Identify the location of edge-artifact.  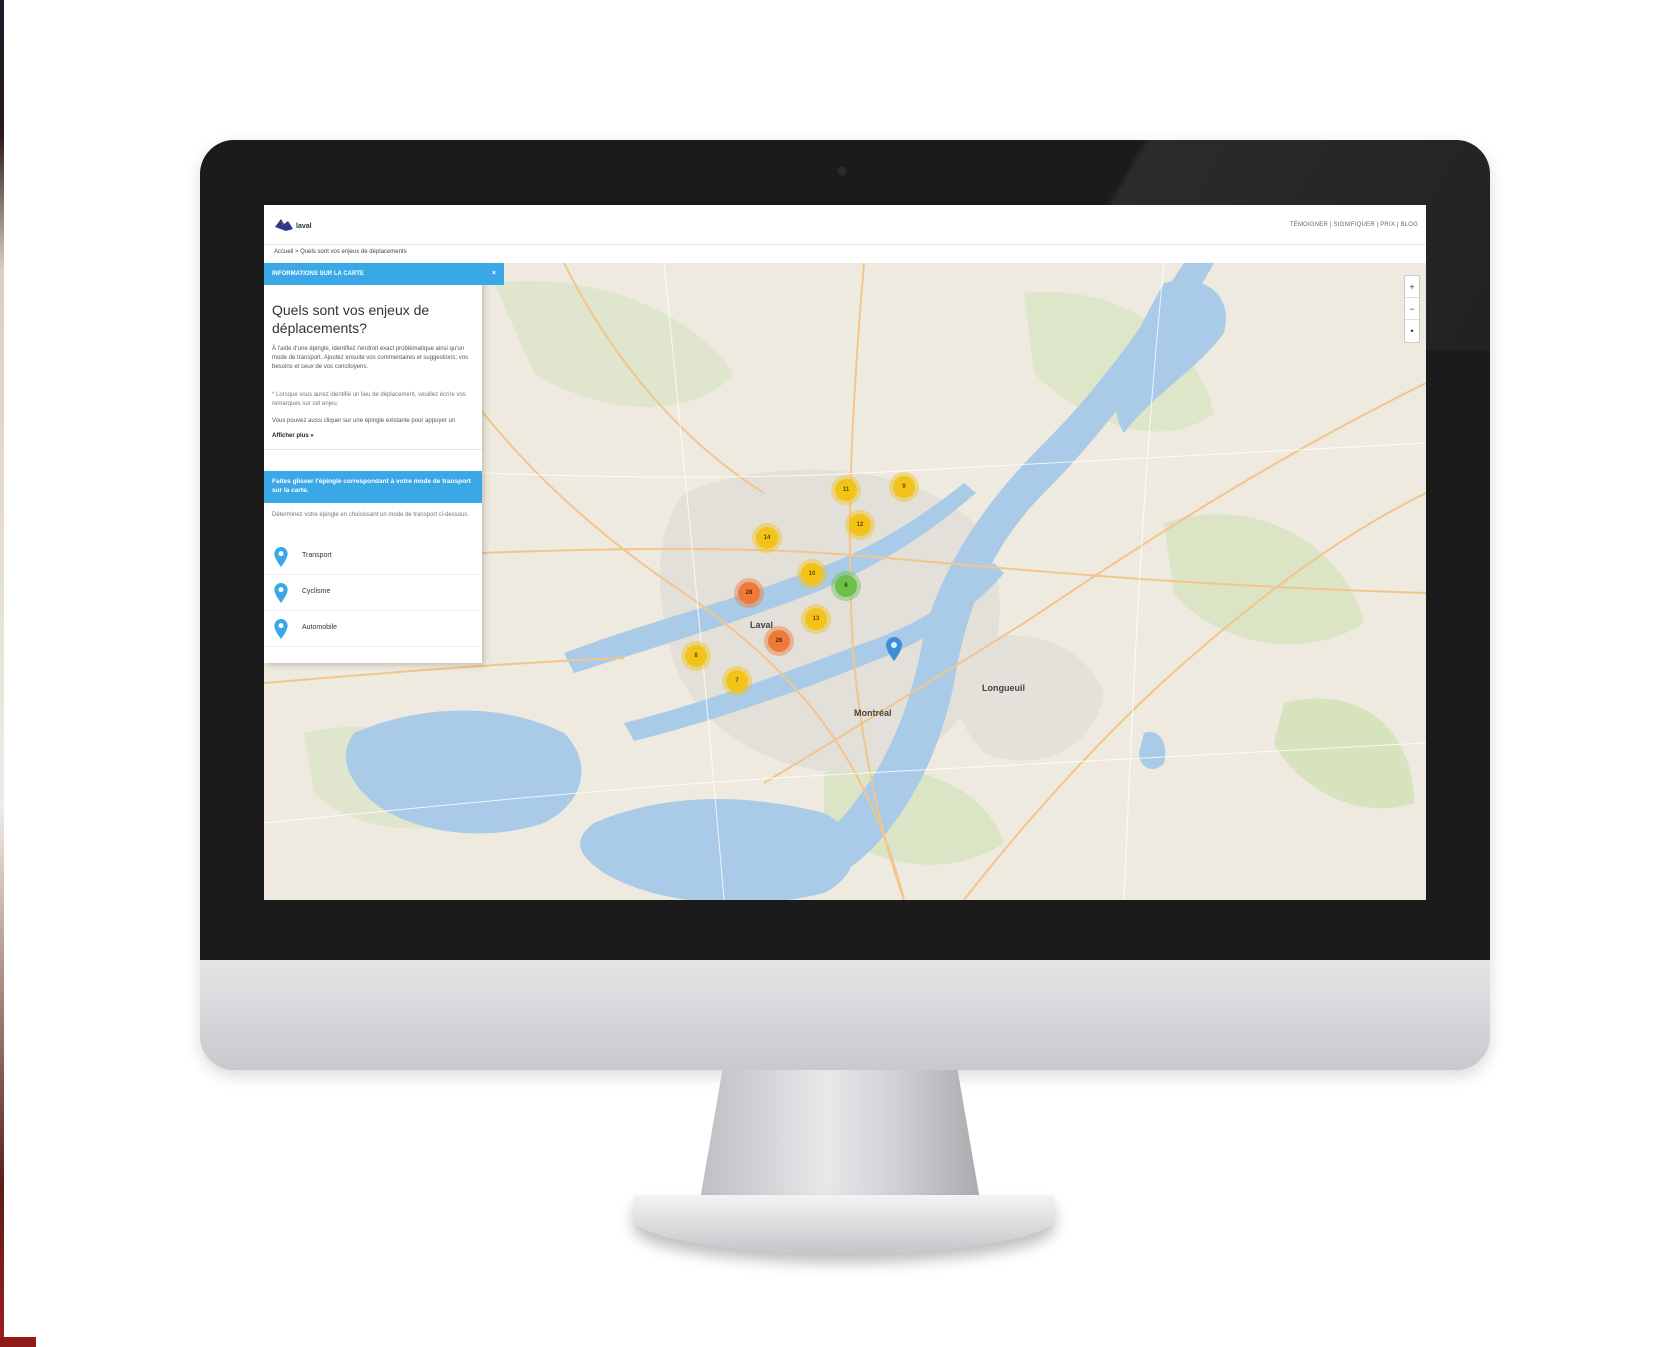
(18, 1342).